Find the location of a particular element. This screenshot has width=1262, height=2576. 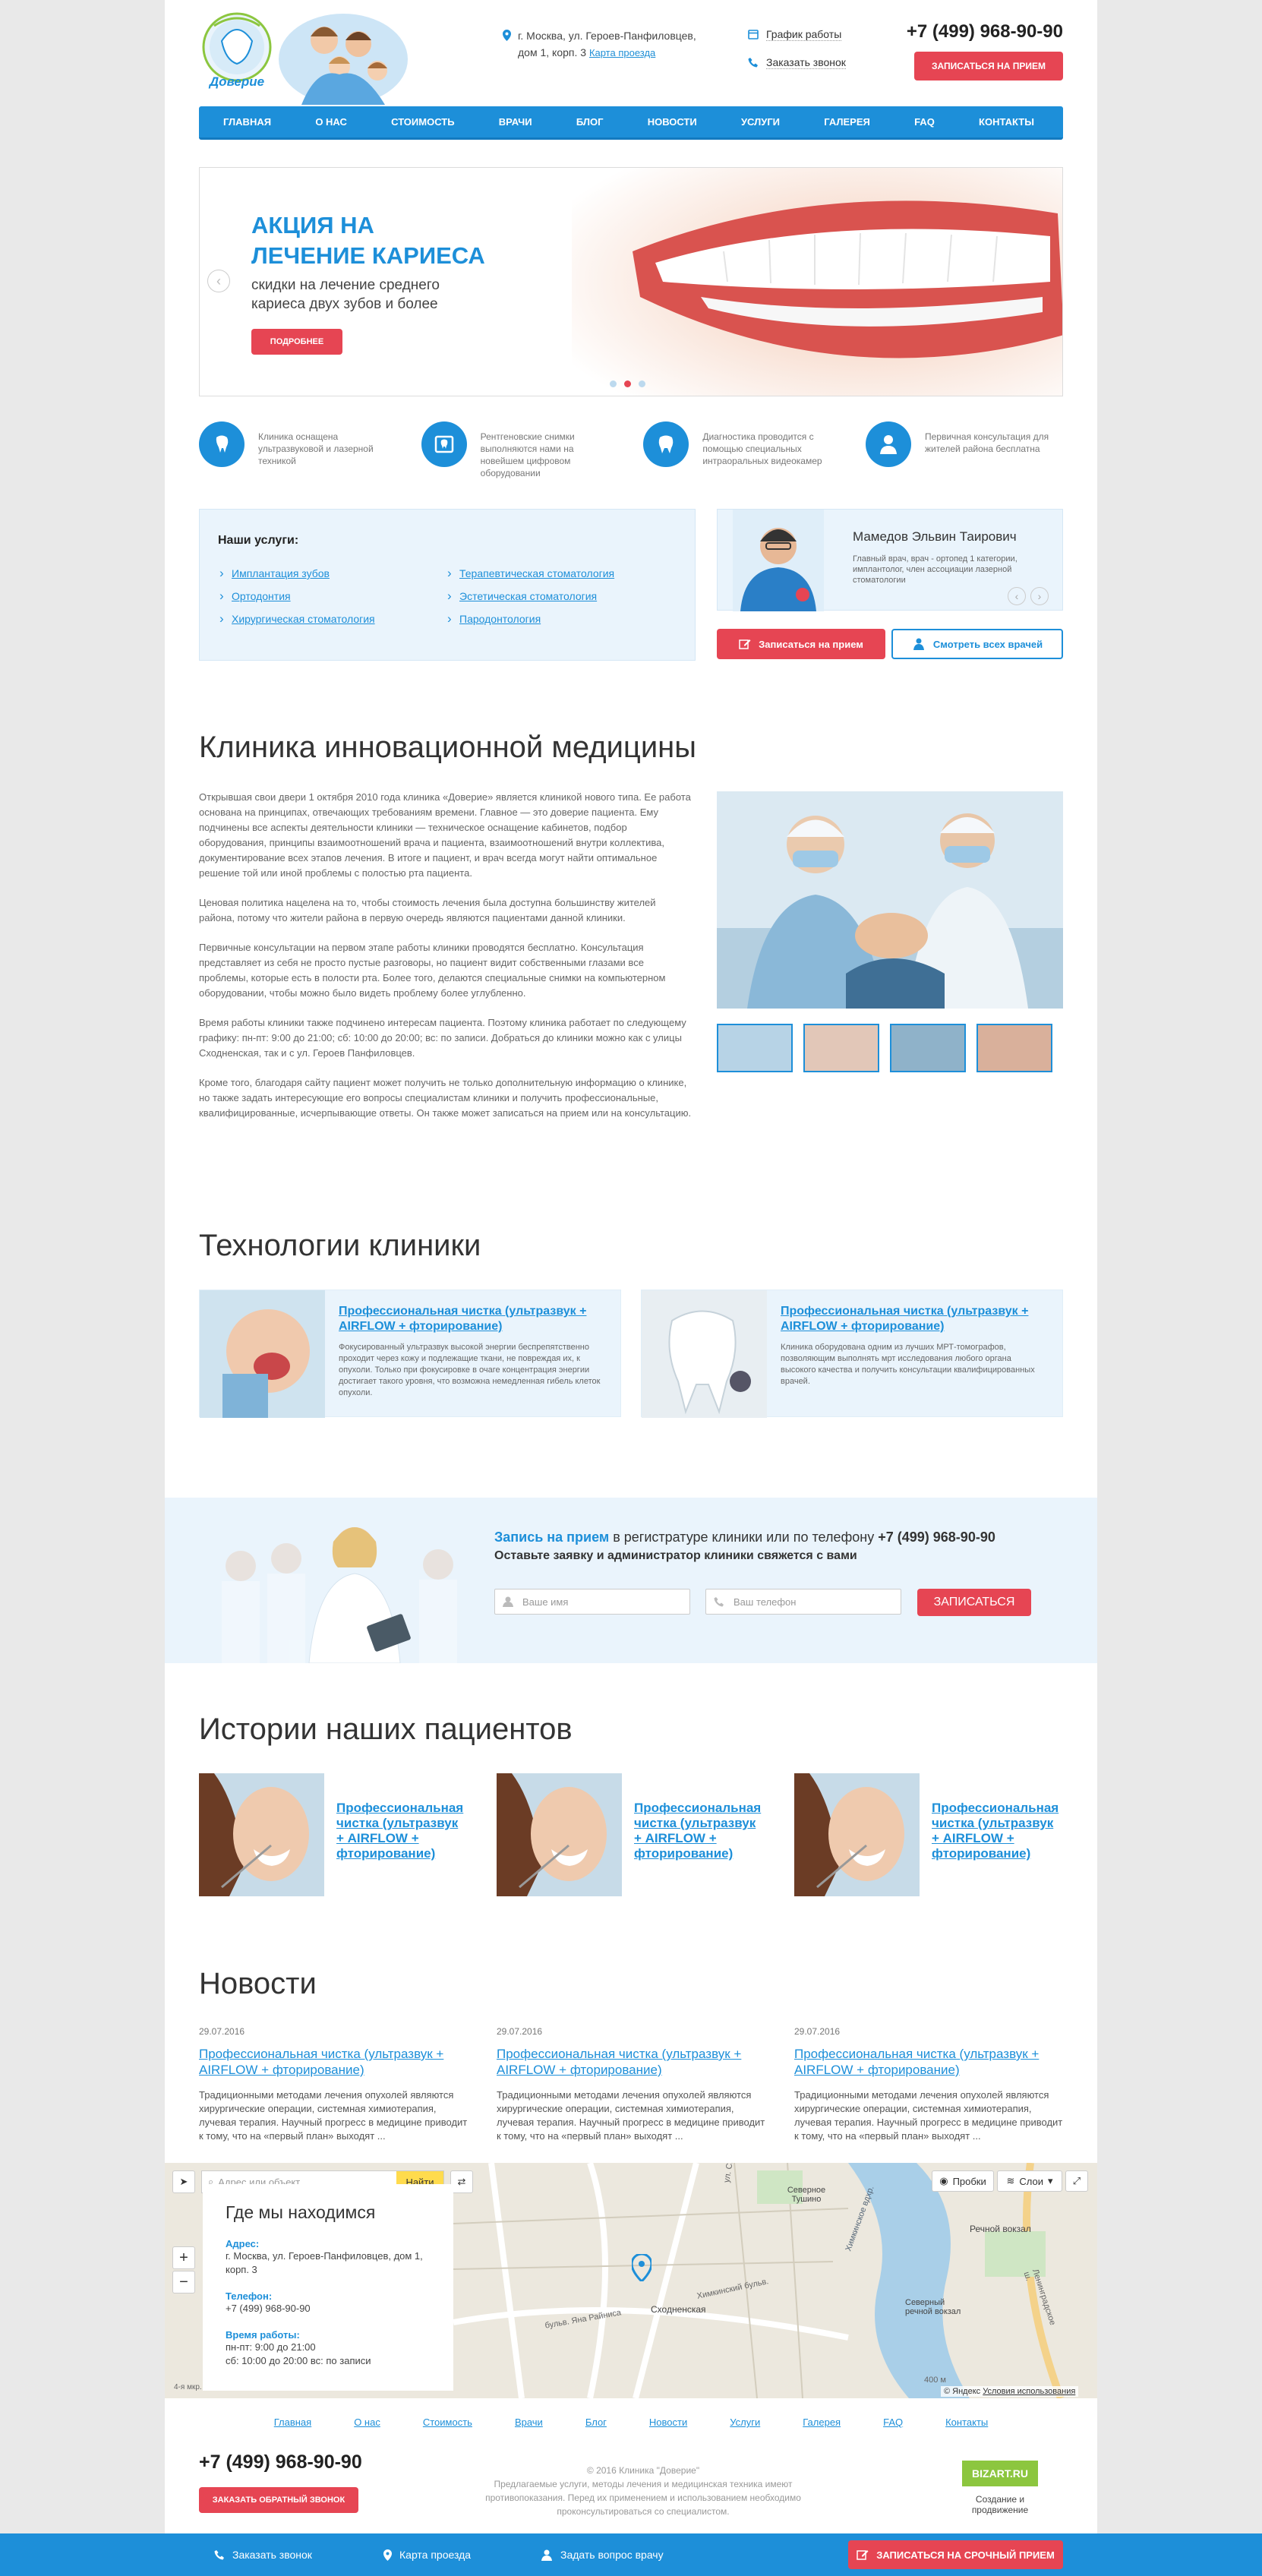

submit-appointment-button: Записаться is located at coordinates (974, 1602).